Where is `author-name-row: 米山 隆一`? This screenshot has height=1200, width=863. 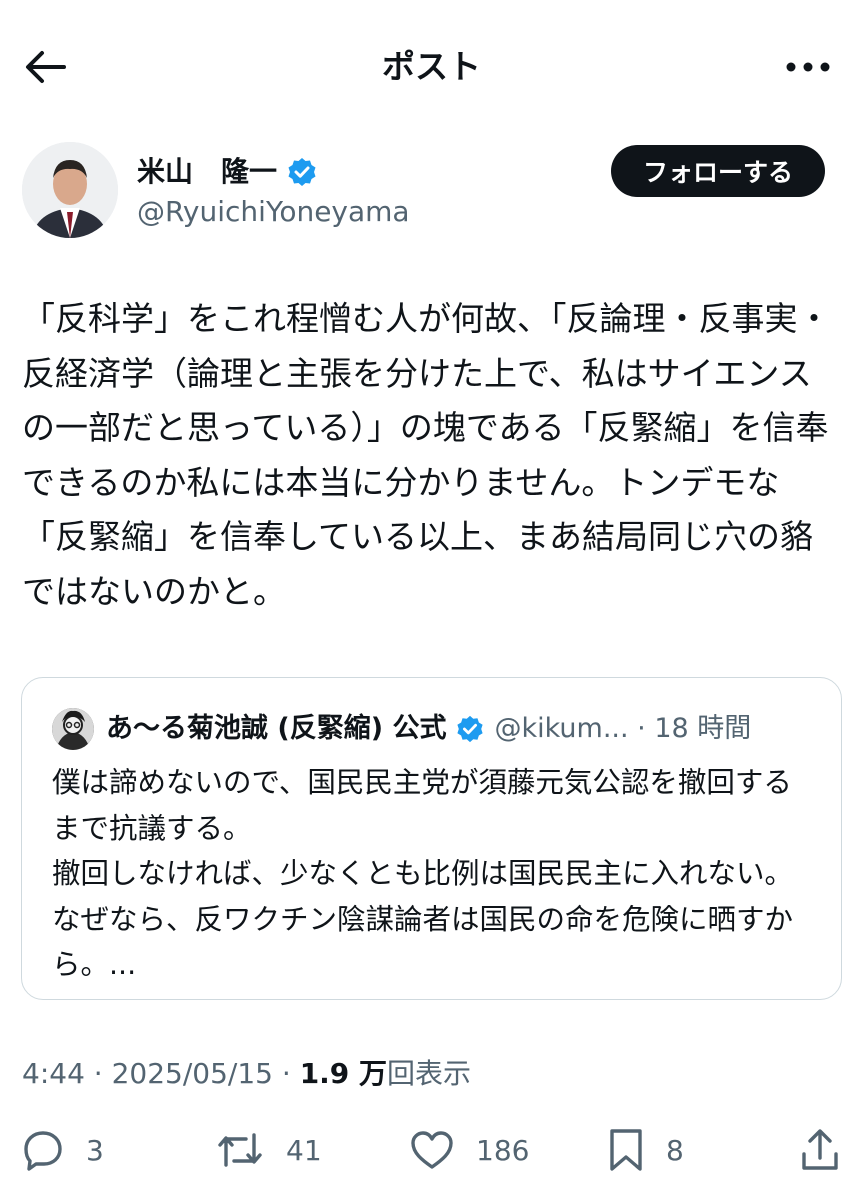
author-name-row: 米山 隆一 is located at coordinates (227, 172).